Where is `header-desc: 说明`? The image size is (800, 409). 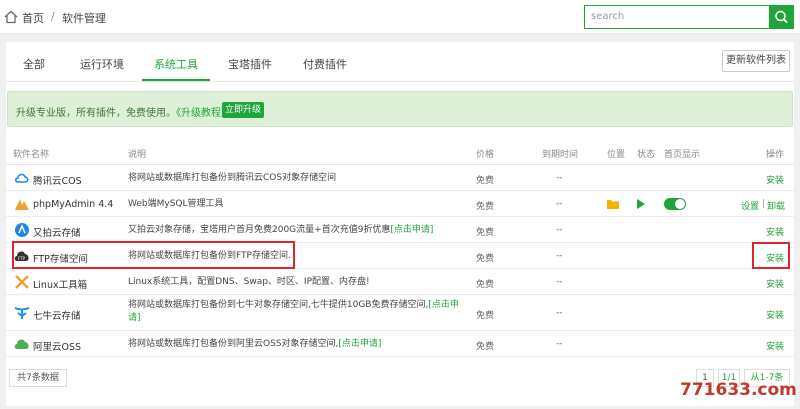
header-desc: 说明 is located at coordinates (137, 155).